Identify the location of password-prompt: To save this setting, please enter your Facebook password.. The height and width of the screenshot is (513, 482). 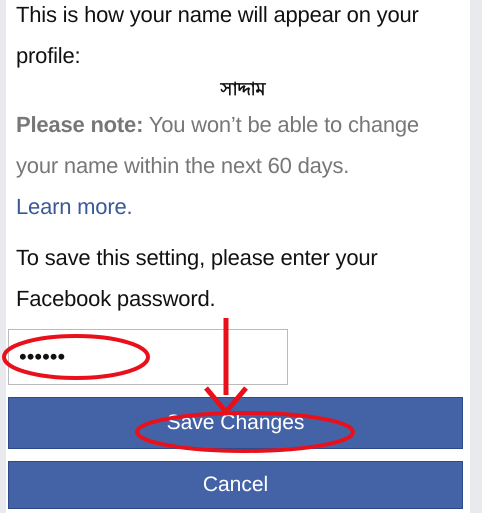
(197, 278).